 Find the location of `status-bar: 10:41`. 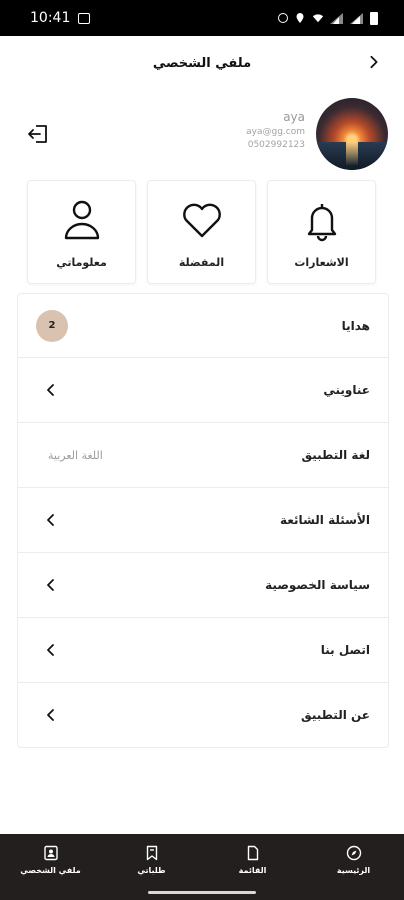

status-bar: 10:41 is located at coordinates (202, 18).